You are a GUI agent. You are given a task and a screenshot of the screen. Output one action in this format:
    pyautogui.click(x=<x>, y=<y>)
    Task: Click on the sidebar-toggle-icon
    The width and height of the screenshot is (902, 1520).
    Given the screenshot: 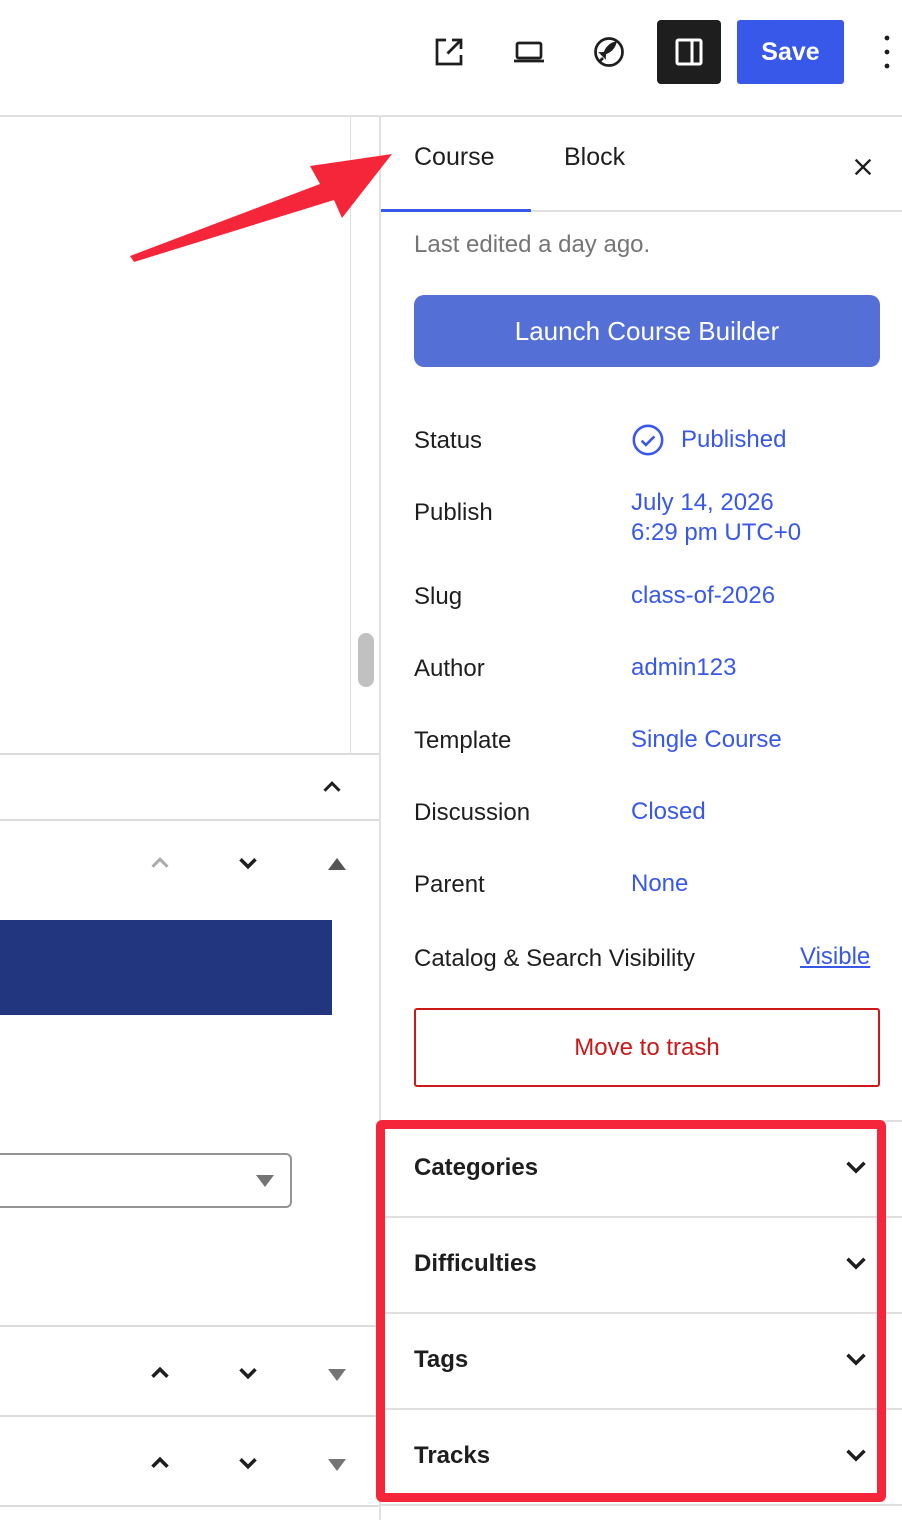 What is the action you would take?
    pyautogui.click(x=689, y=52)
    